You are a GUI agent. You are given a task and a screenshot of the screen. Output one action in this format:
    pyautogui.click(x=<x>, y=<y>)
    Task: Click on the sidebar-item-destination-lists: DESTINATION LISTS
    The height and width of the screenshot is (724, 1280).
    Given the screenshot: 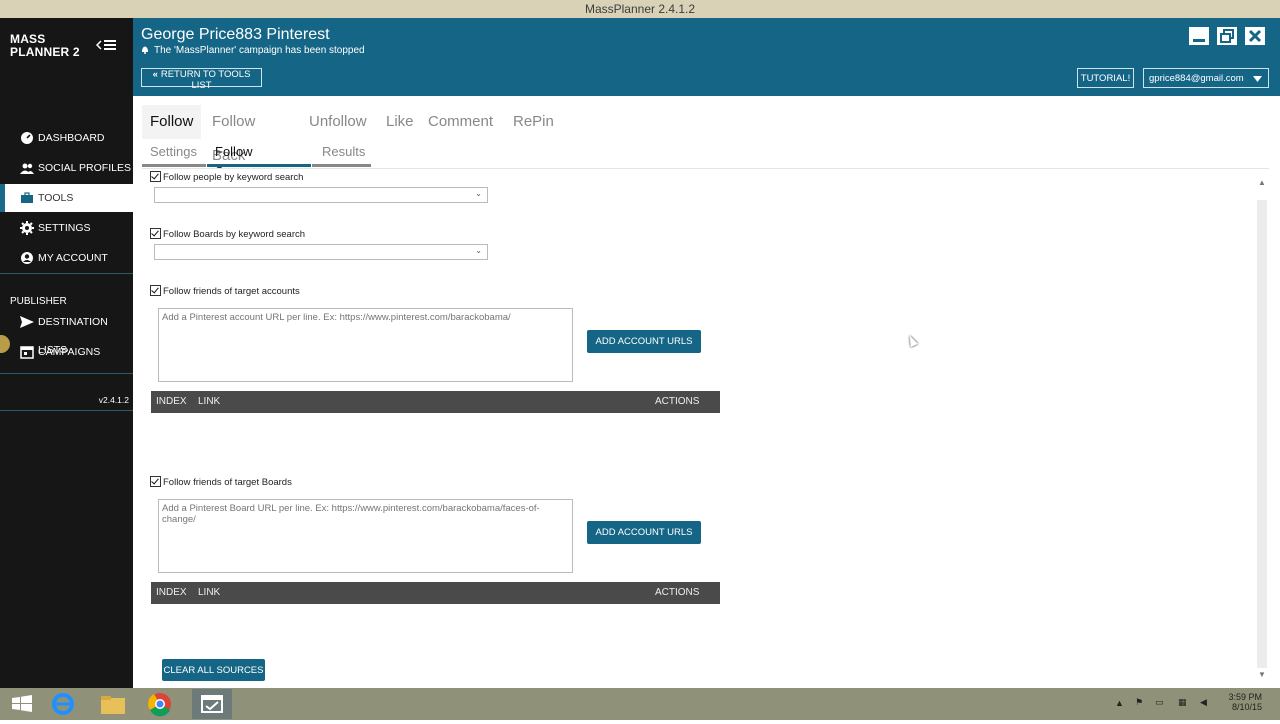 What is the action you would take?
    pyautogui.click(x=66, y=332)
    